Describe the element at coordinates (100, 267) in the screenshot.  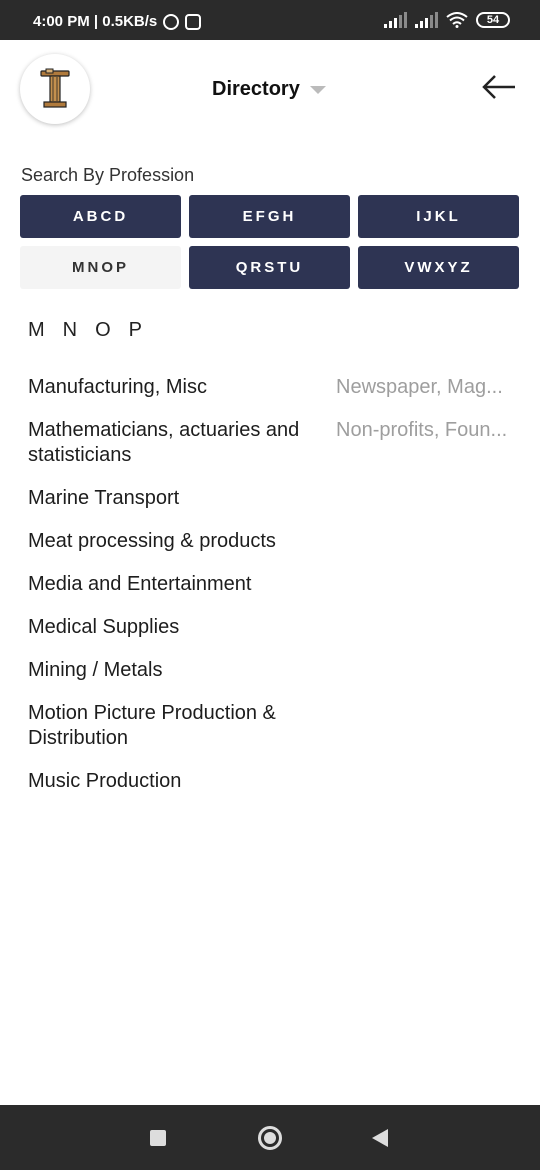
I see `letter-group-mnop-button: MNOP` at that location.